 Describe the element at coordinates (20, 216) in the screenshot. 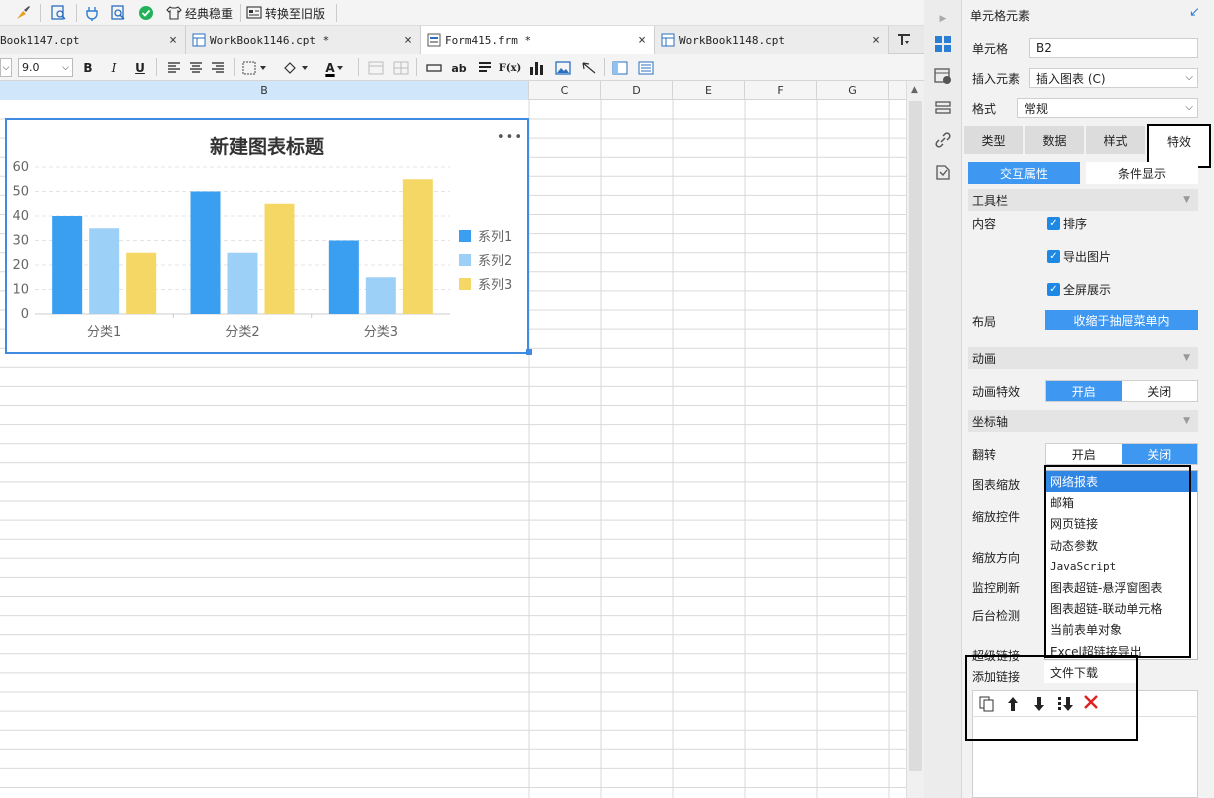

I see `y-tick-label: 40` at that location.